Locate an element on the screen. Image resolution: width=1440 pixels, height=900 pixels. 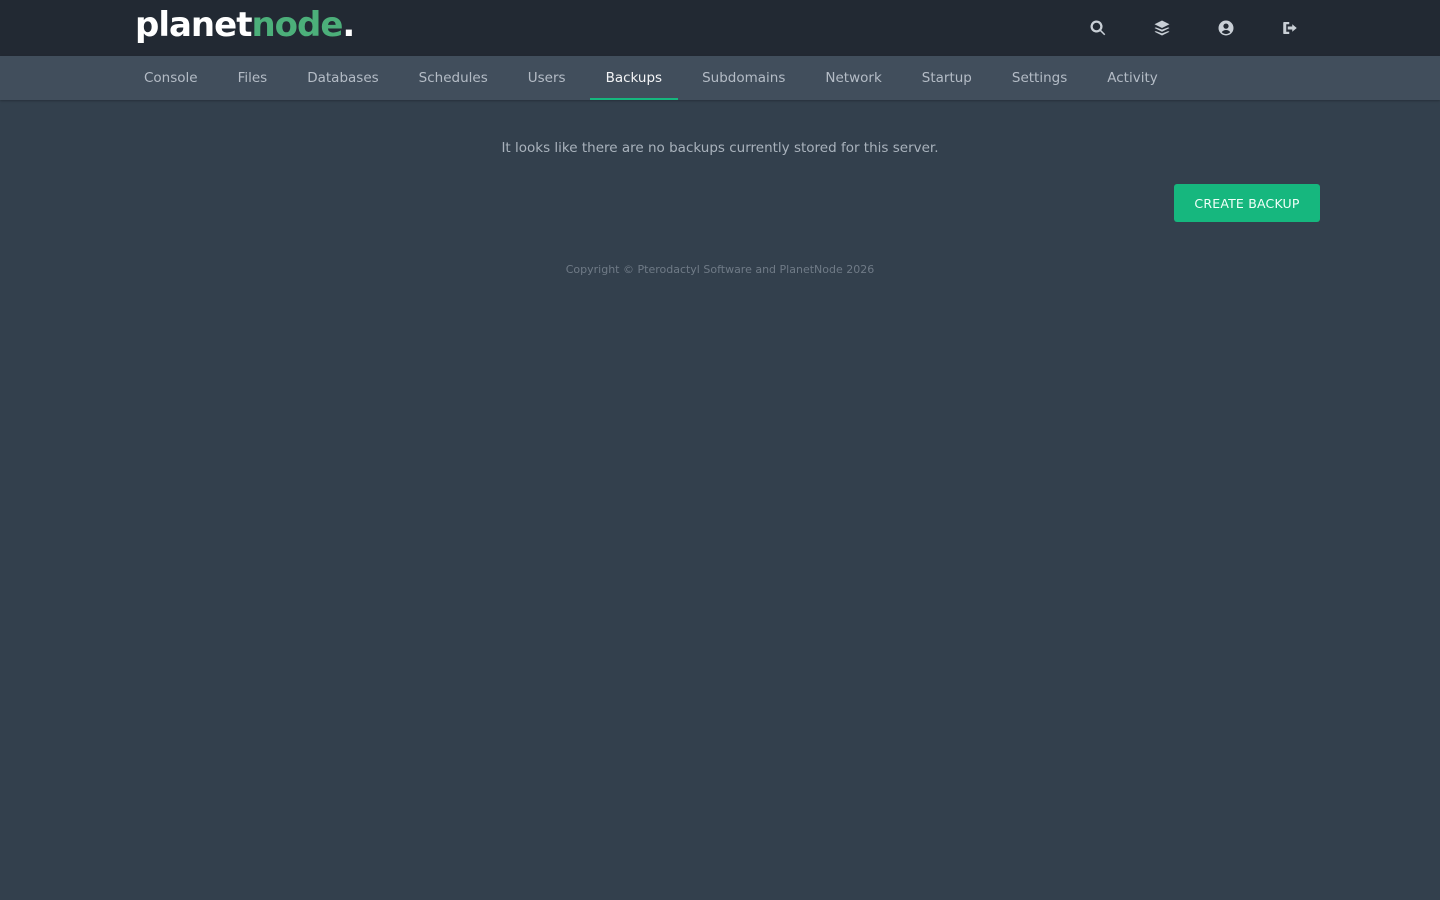
top-icon-group is located at coordinates (1194, 28).